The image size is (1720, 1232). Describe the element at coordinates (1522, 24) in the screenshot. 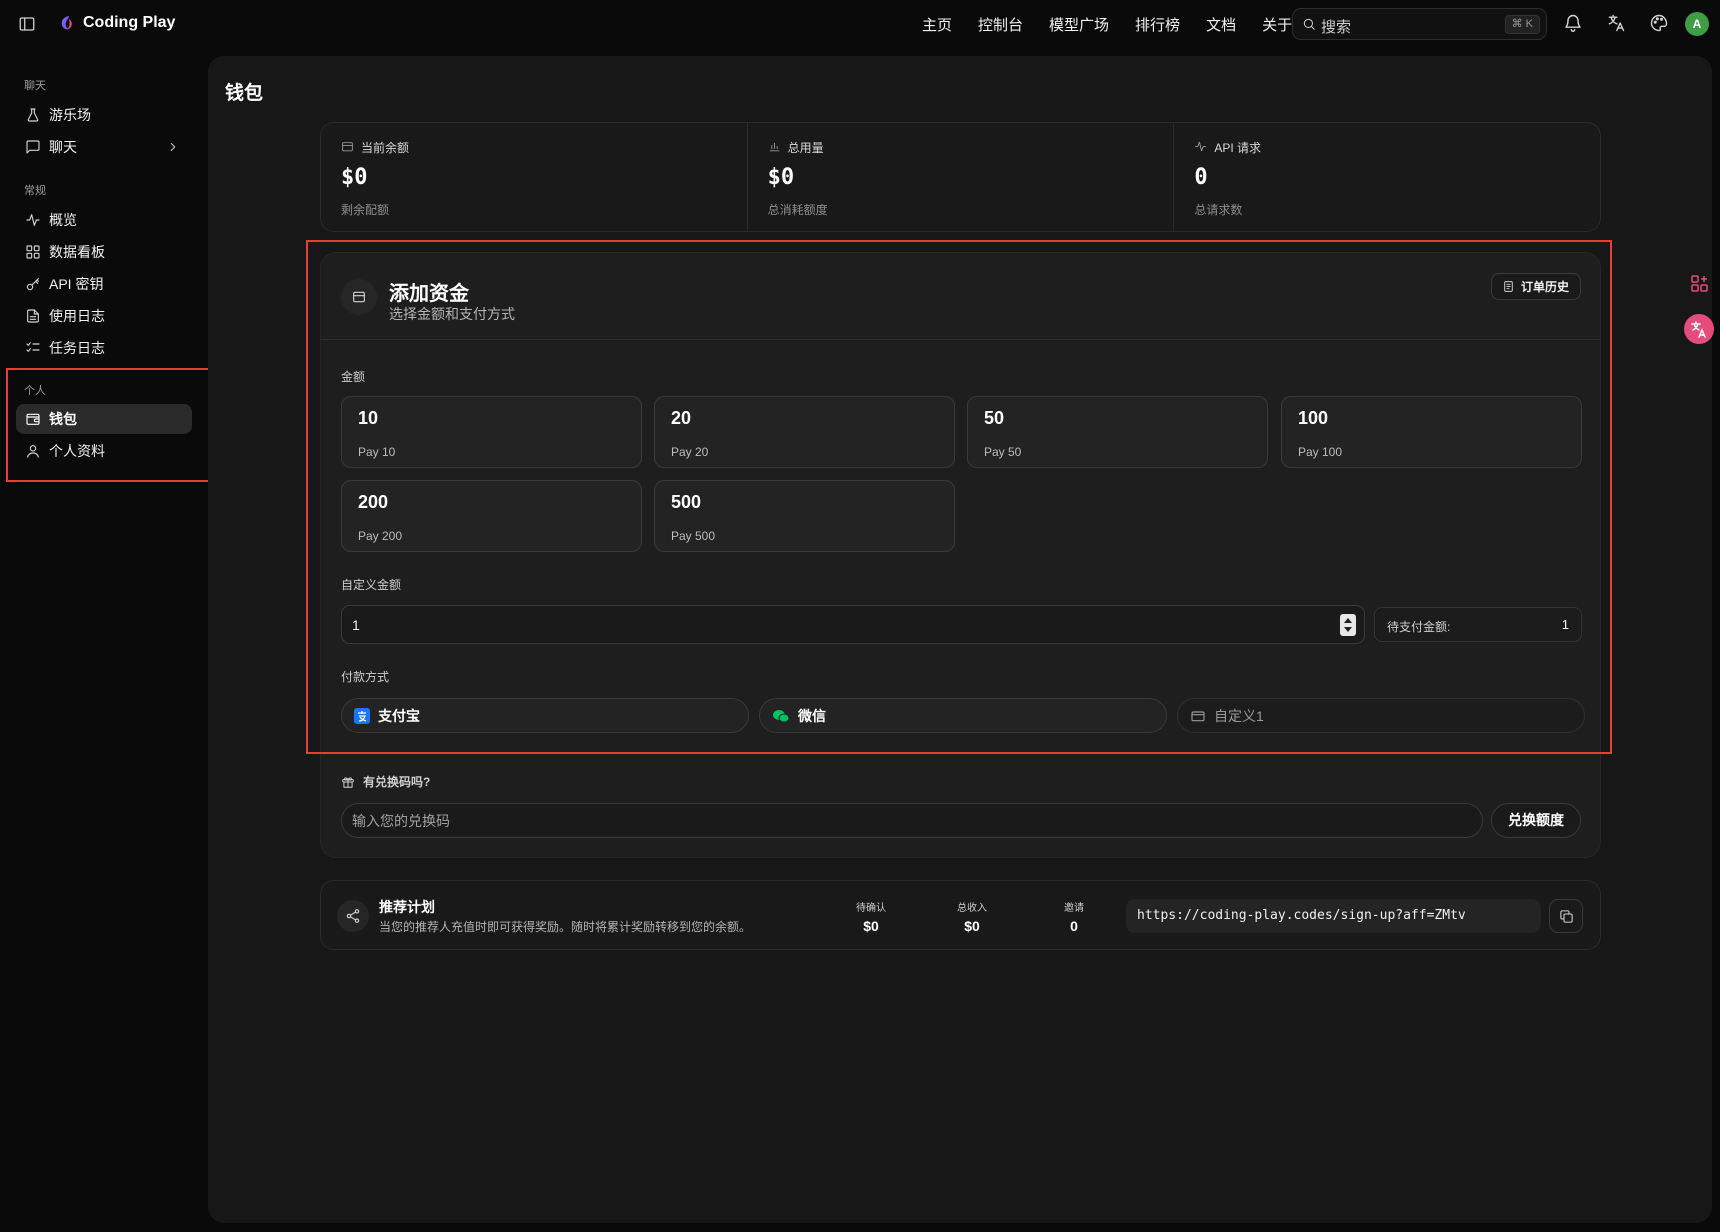

I see `search-shortcut: ⌘ K` at that location.